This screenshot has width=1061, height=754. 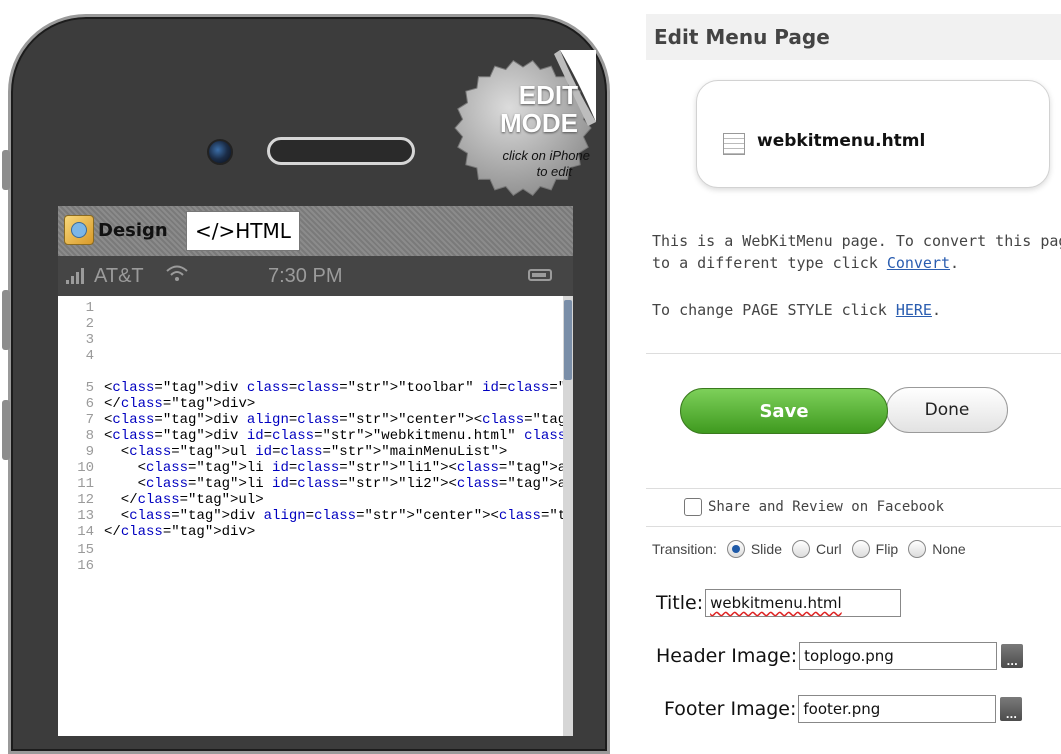 I want to click on panel-title: Edit Menu Page, so click(x=853, y=37).